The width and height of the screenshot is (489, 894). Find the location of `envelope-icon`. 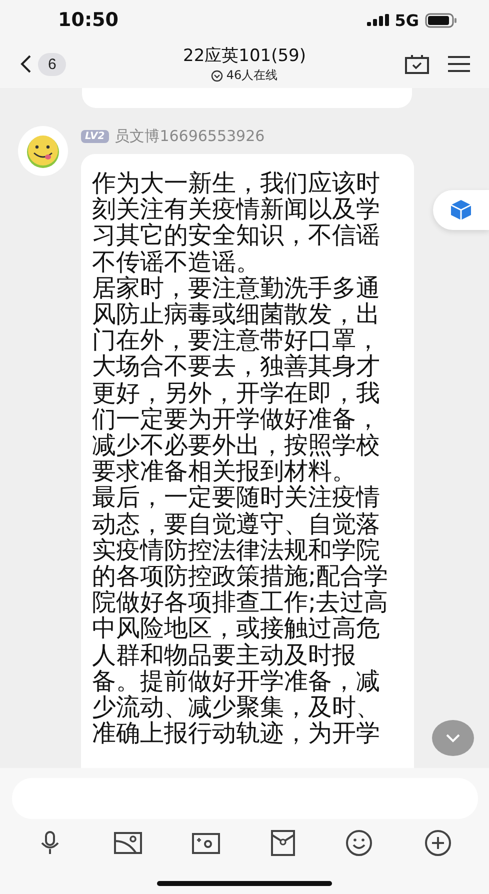

envelope-icon is located at coordinates (282, 843).